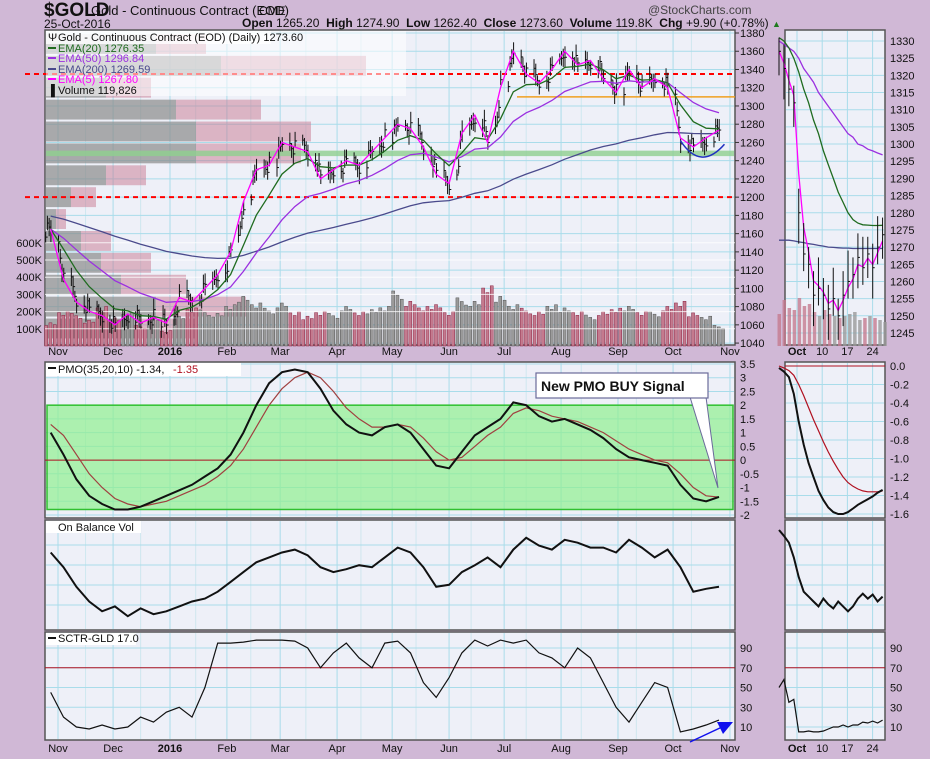  Describe the element at coordinates (752, 253) in the screenshot. I see `price-tick-label: 1140` at that location.